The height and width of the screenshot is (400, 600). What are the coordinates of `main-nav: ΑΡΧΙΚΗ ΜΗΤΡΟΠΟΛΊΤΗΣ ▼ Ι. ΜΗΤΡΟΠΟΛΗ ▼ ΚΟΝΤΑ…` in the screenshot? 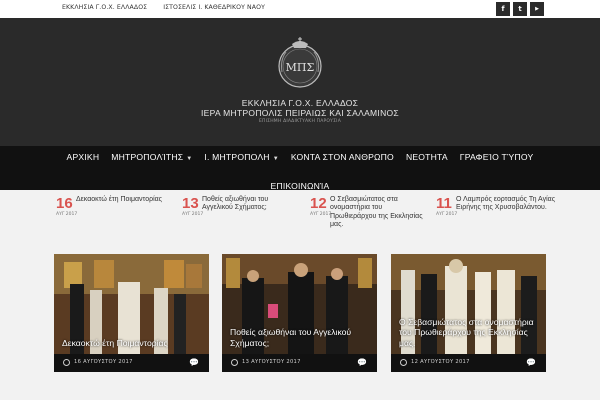 It's located at (300, 168).